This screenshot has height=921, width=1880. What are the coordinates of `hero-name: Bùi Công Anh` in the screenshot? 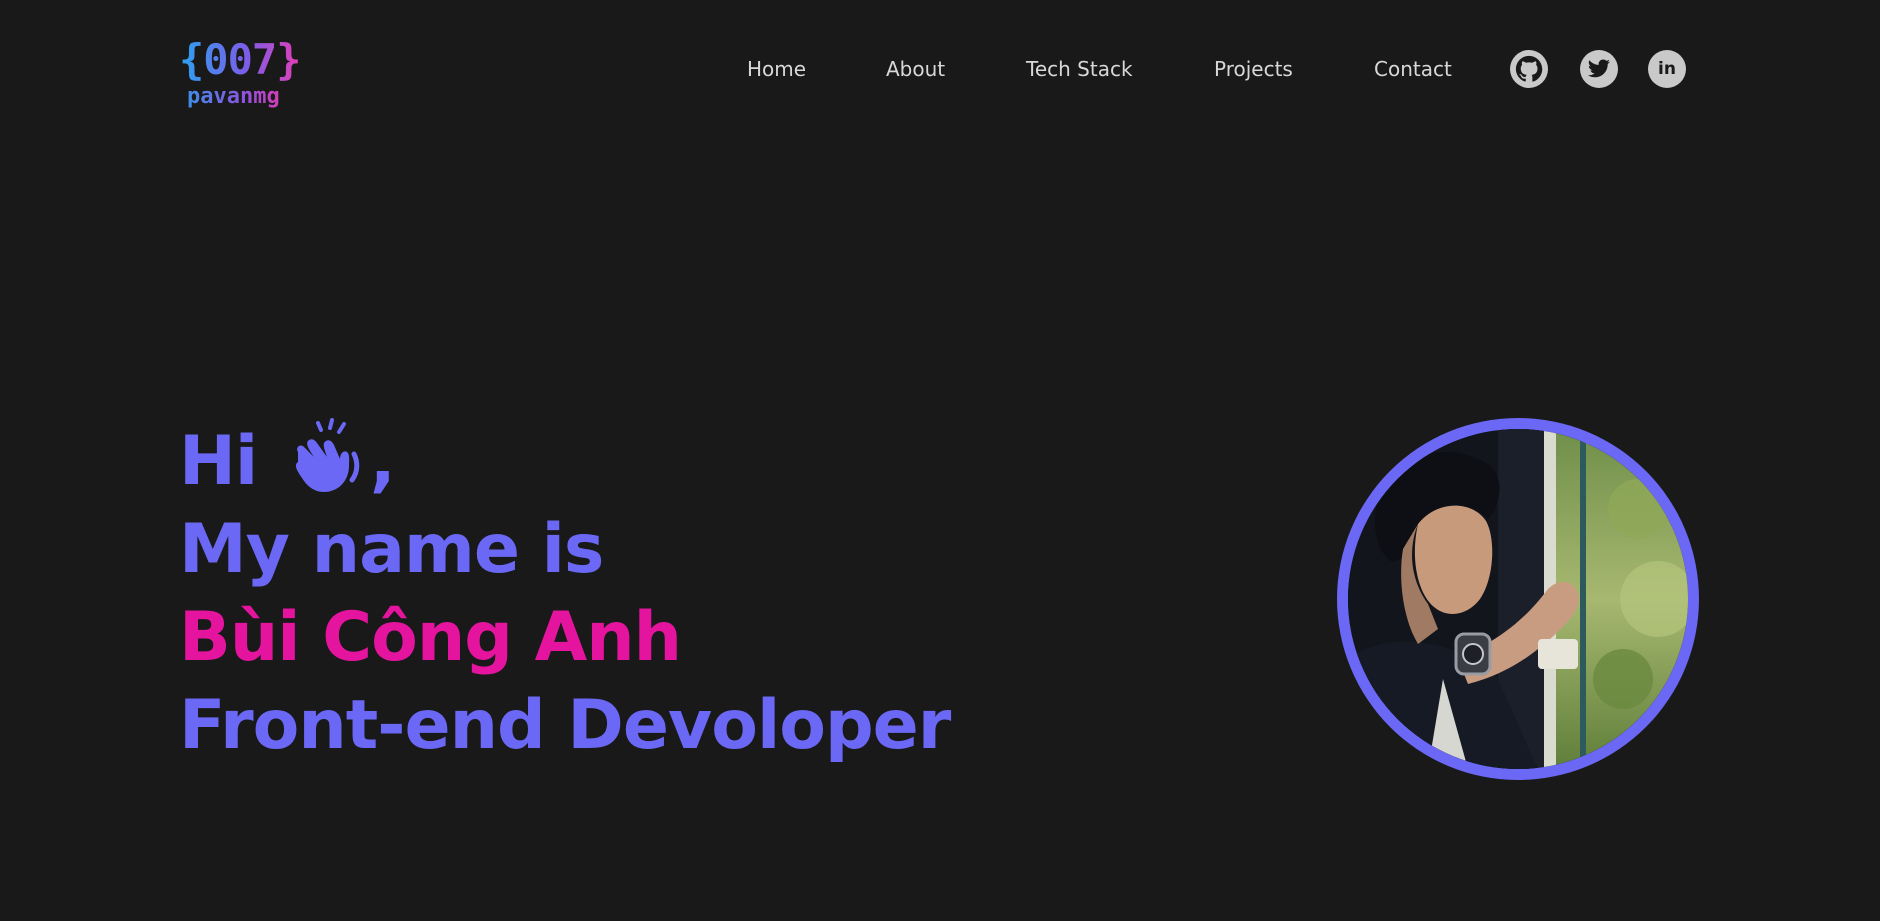 It's located at (430, 637).